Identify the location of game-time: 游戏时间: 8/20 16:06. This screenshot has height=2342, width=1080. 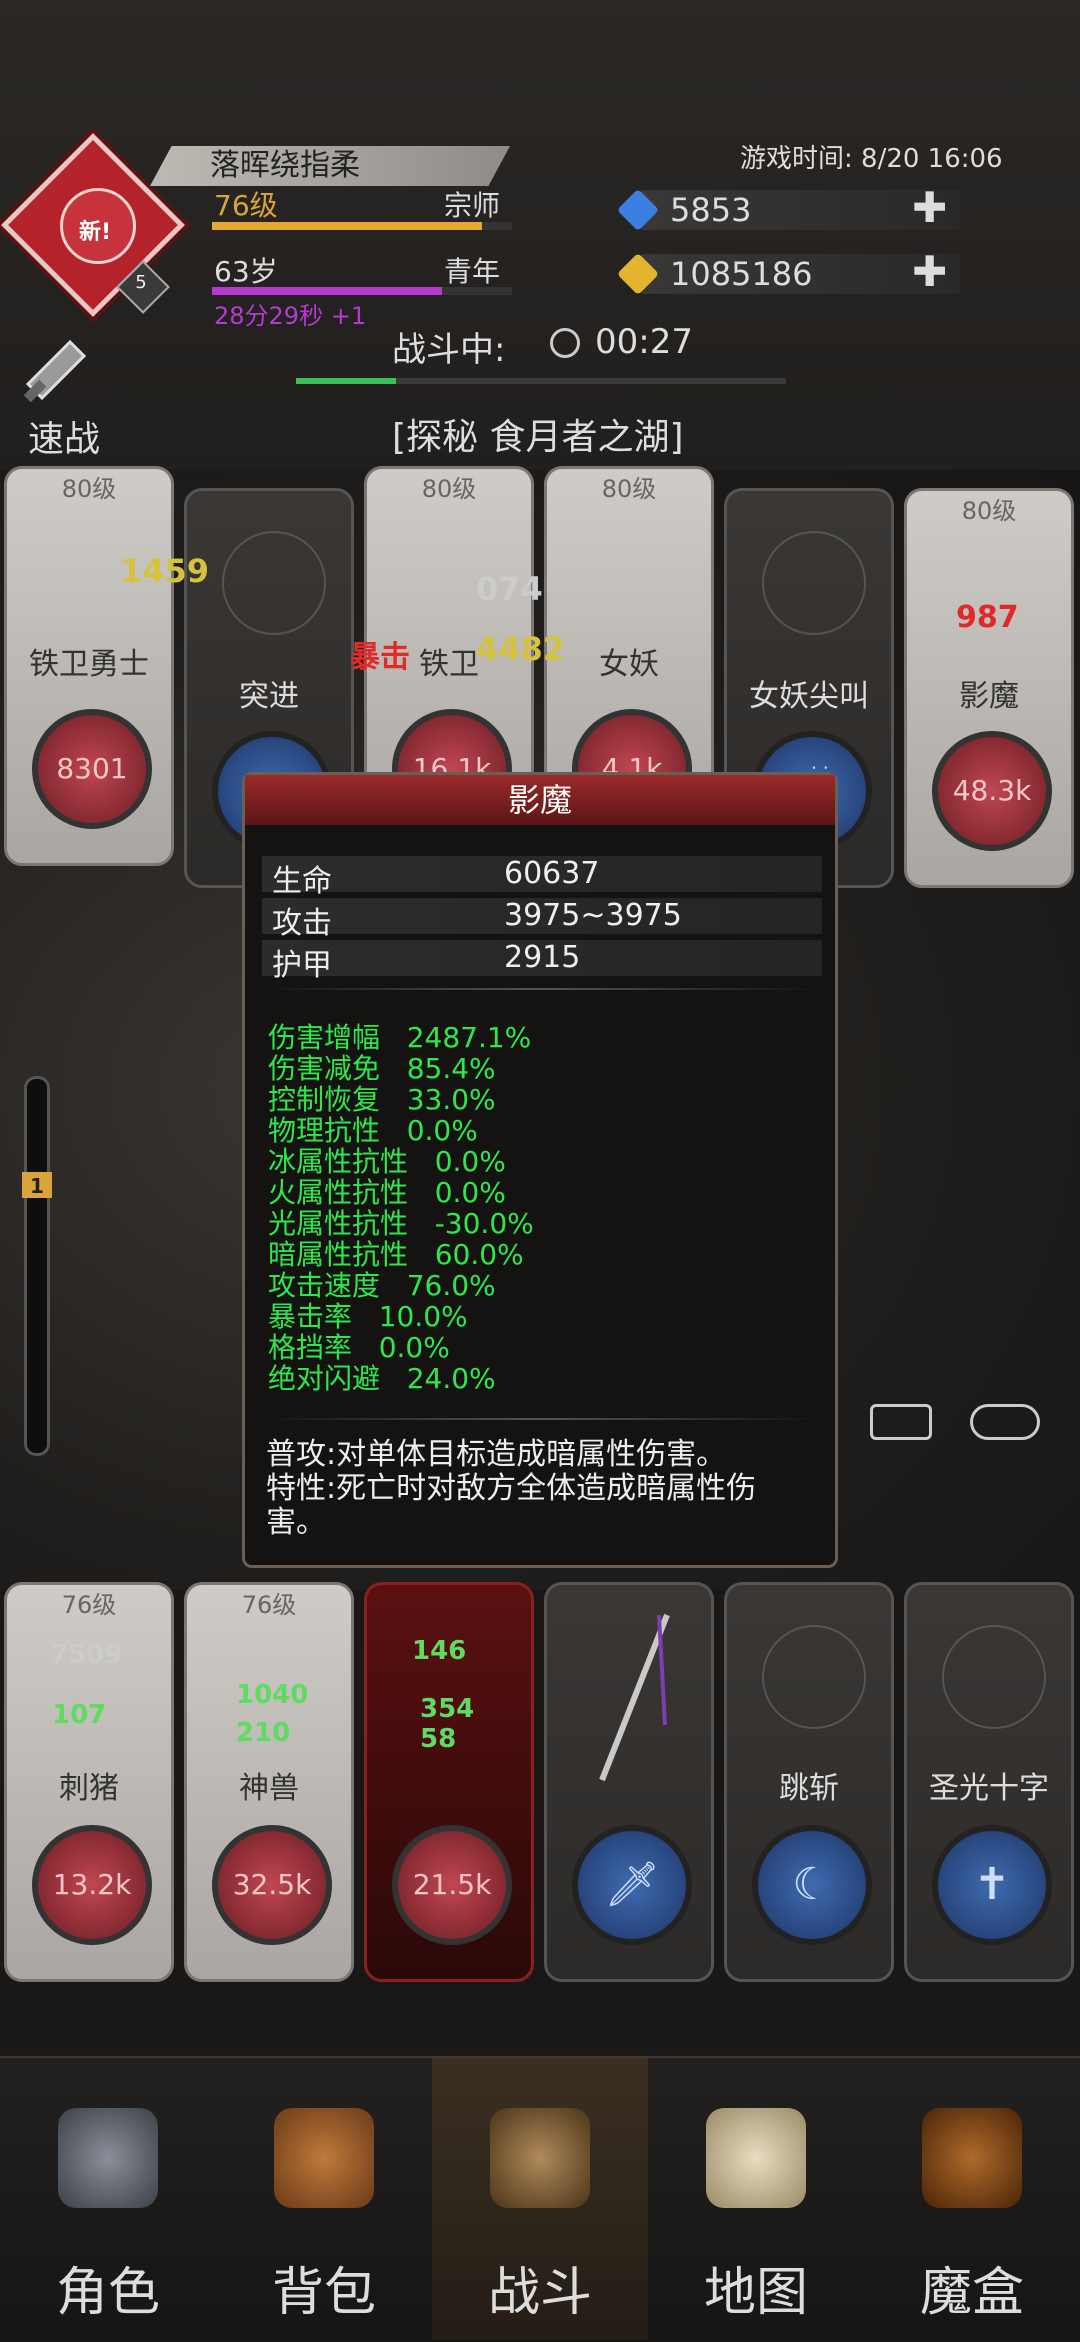
(871, 159).